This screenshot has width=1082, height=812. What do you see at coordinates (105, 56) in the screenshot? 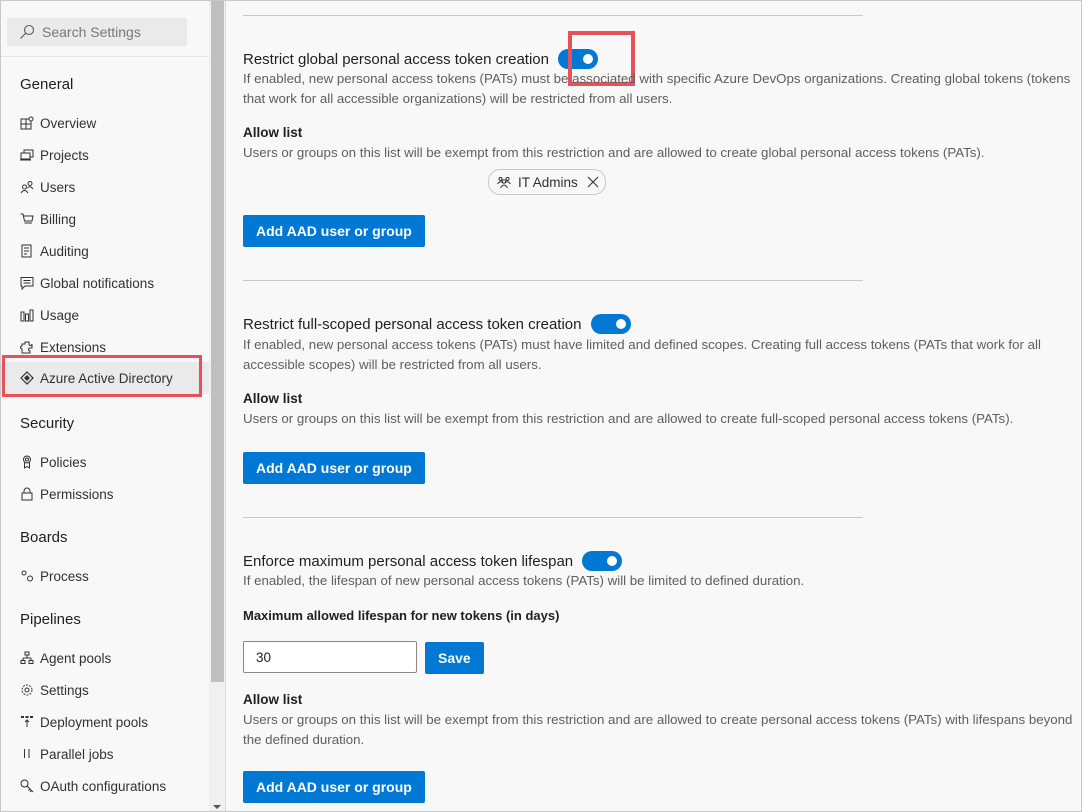
I see `search-divider` at bounding box center [105, 56].